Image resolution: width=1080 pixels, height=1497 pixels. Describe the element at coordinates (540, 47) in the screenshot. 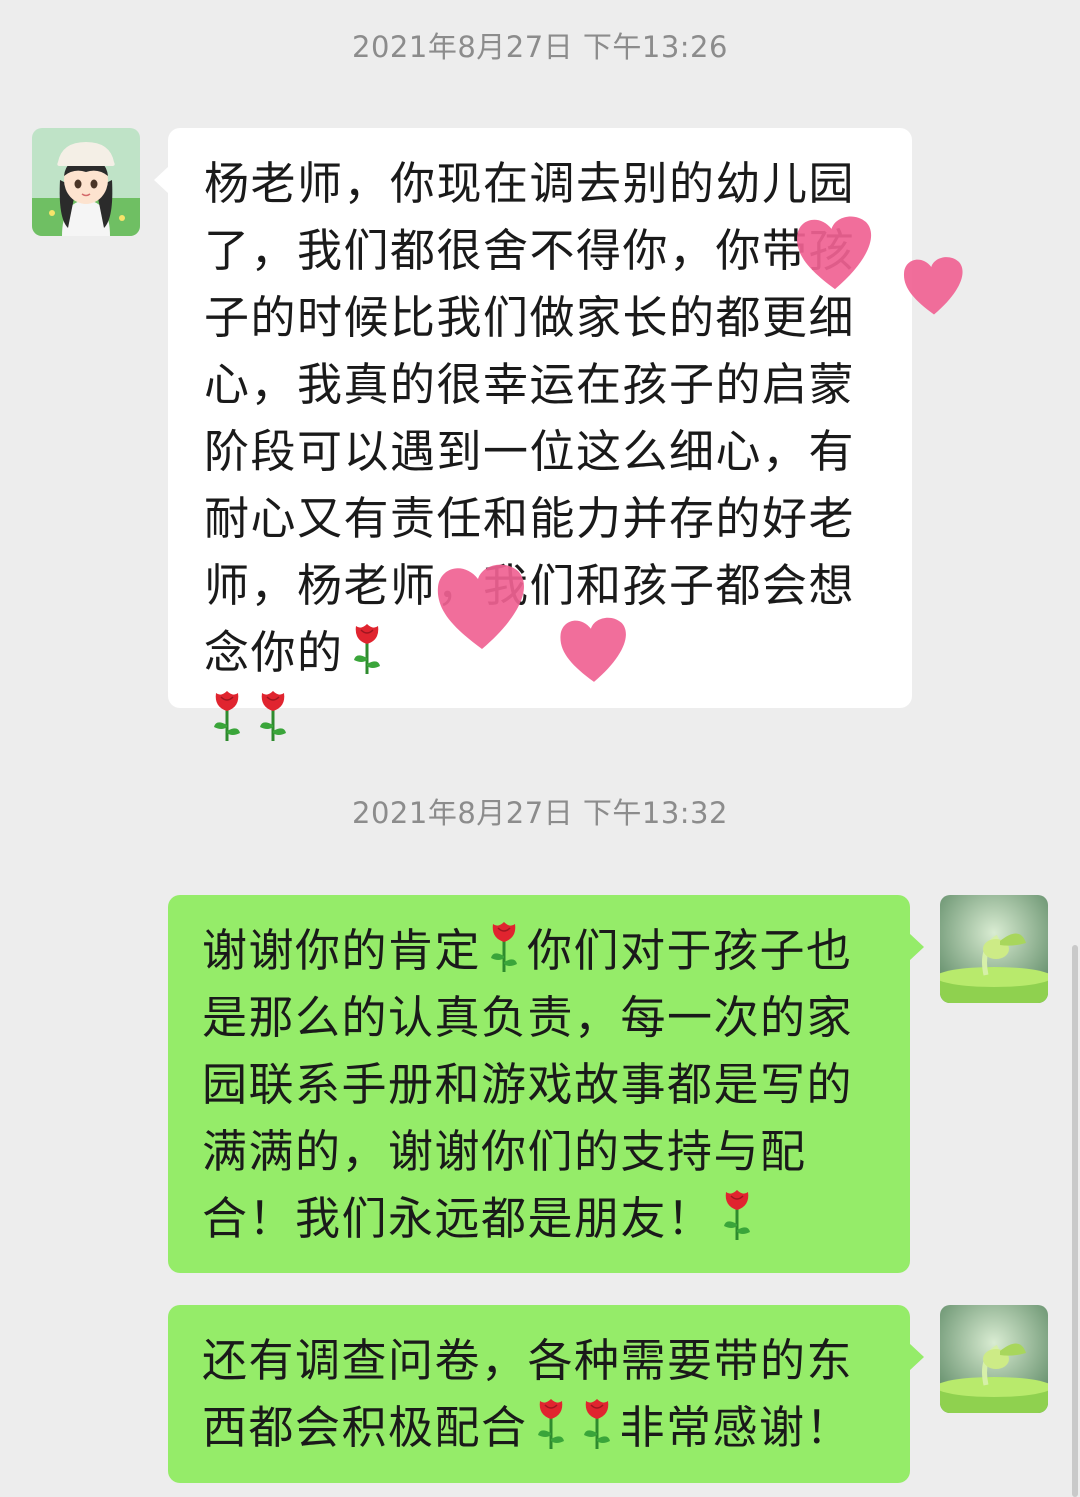

I see `message-timestamp: 2021年8月27日 下午13:26` at that location.